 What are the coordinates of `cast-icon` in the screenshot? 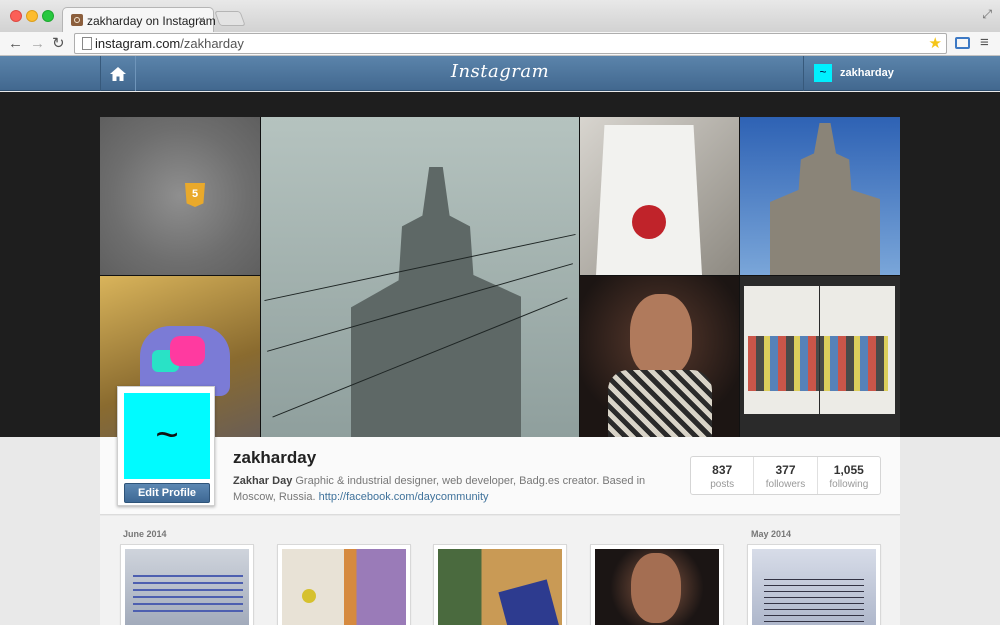 It's located at (962, 43).